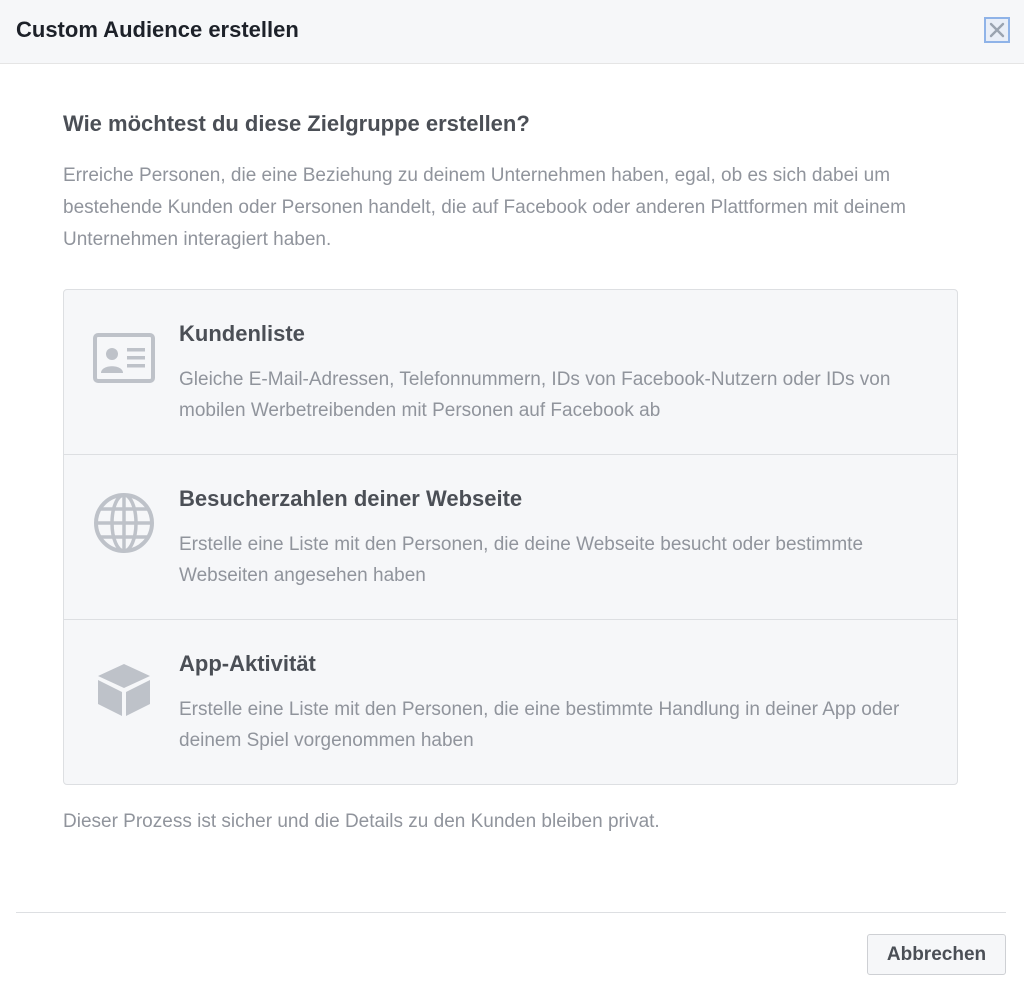 Image resolution: width=1024 pixels, height=991 pixels. I want to click on globe-icon, so click(124, 523).